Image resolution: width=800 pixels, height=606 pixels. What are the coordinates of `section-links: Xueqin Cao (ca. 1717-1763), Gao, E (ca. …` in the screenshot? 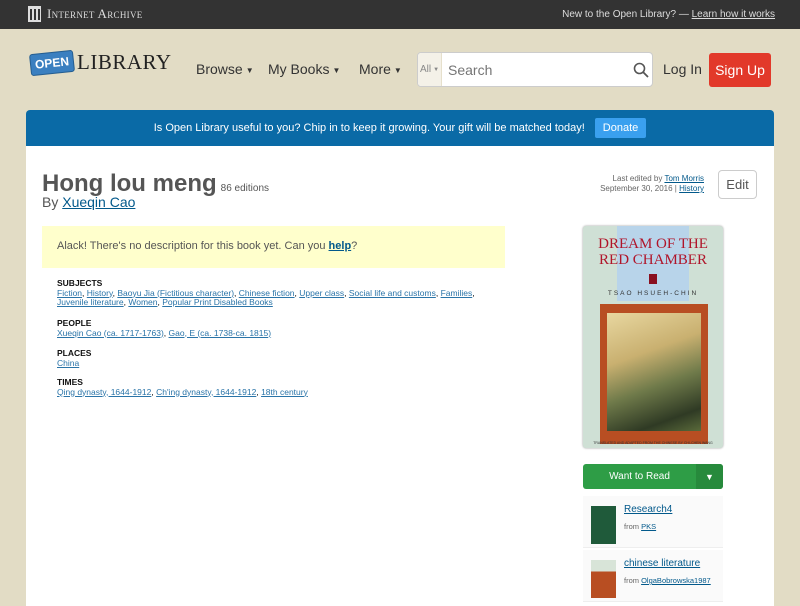 It's located at (164, 332).